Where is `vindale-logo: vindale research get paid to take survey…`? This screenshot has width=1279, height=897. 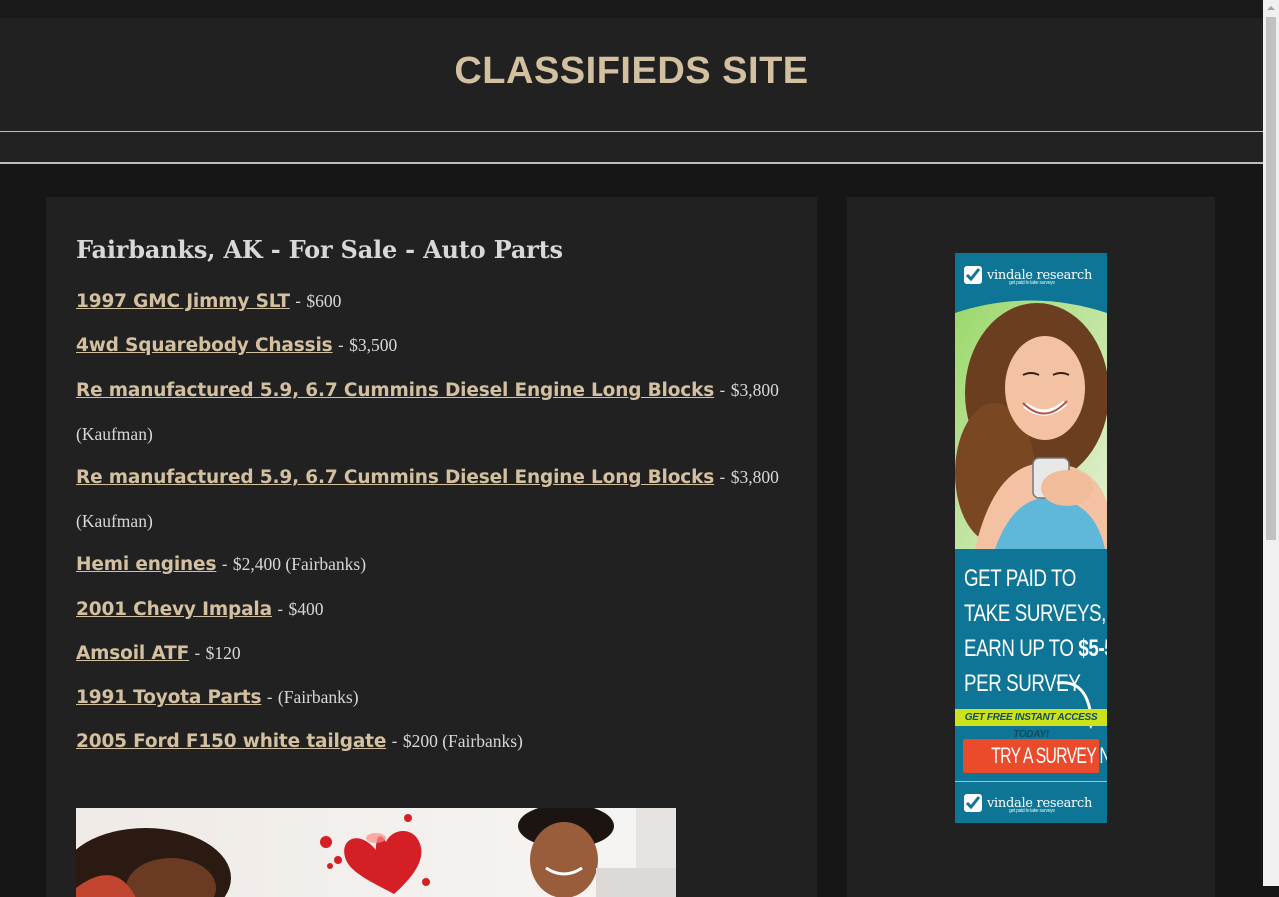 vindale-logo: vindale research get paid to take survey… is located at coordinates (1027, 275).